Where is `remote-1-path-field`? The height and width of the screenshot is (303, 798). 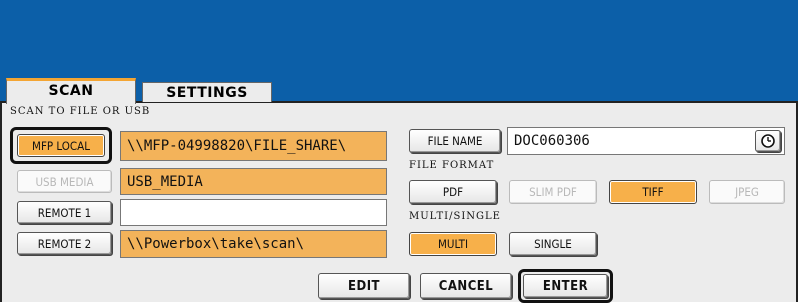 remote-1-path-field is located at coordinates (253, 212).